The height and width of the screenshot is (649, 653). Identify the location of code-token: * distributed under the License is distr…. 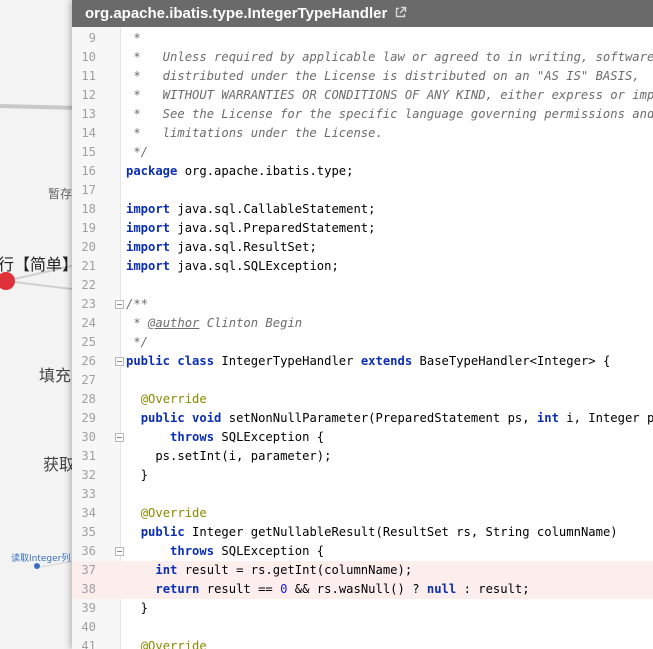
(383, 76).